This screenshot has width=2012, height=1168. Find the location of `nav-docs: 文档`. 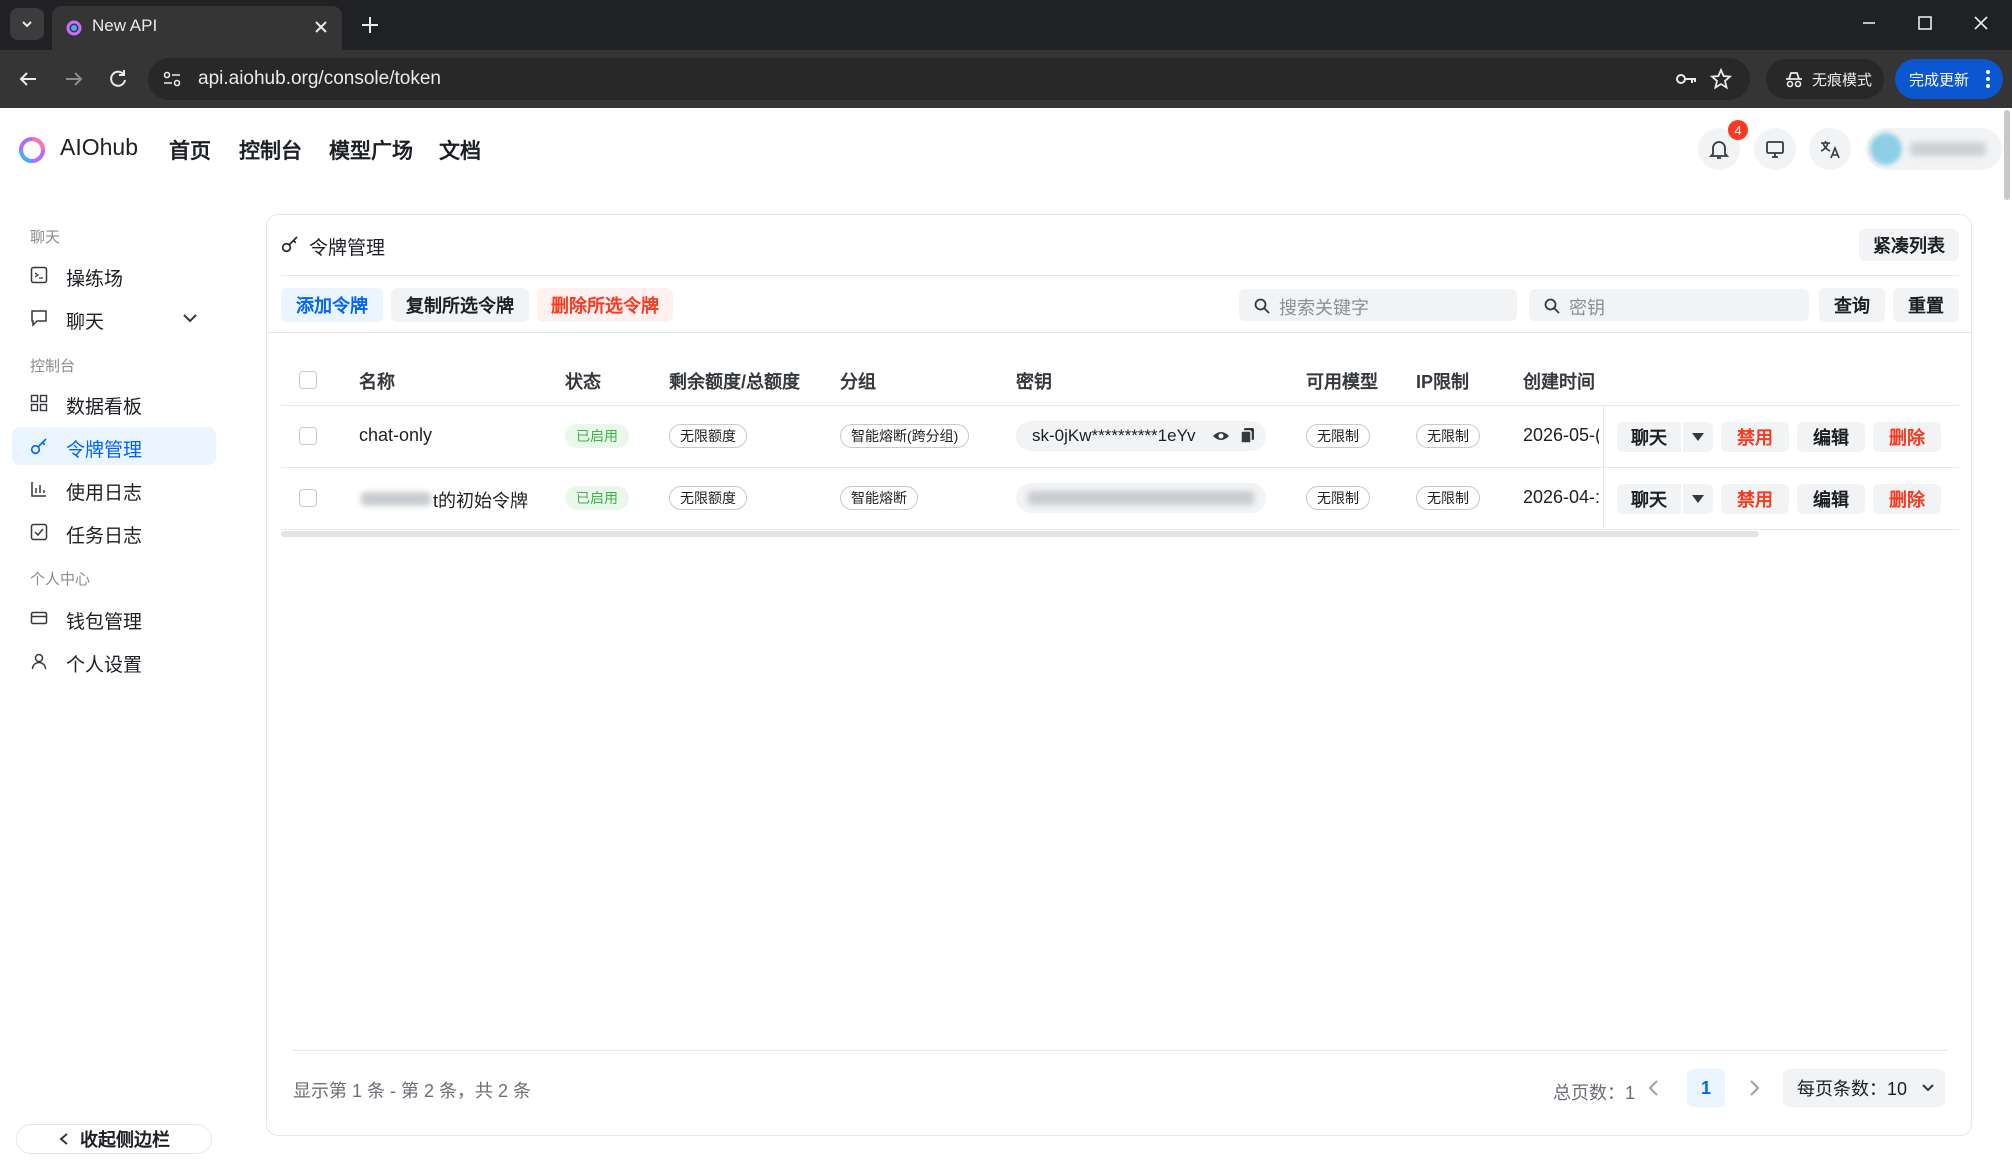

nav-docs: 文档 is located at coordinates (460, 150).